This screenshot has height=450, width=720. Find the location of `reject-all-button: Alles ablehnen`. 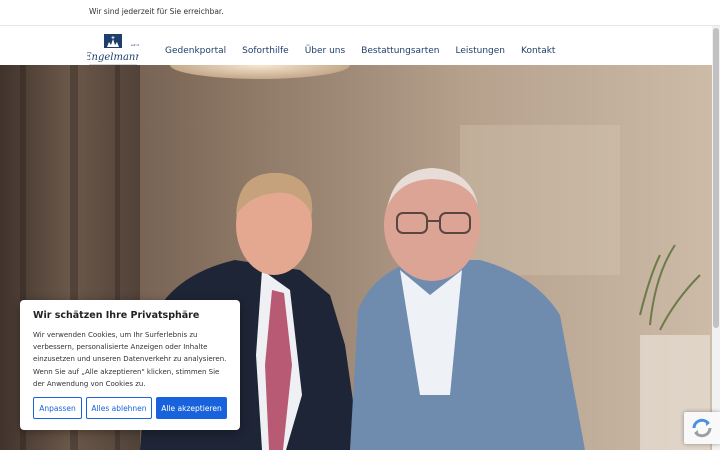

reject-all-button: Alles ablehnen is located at coordinates (119, 408).